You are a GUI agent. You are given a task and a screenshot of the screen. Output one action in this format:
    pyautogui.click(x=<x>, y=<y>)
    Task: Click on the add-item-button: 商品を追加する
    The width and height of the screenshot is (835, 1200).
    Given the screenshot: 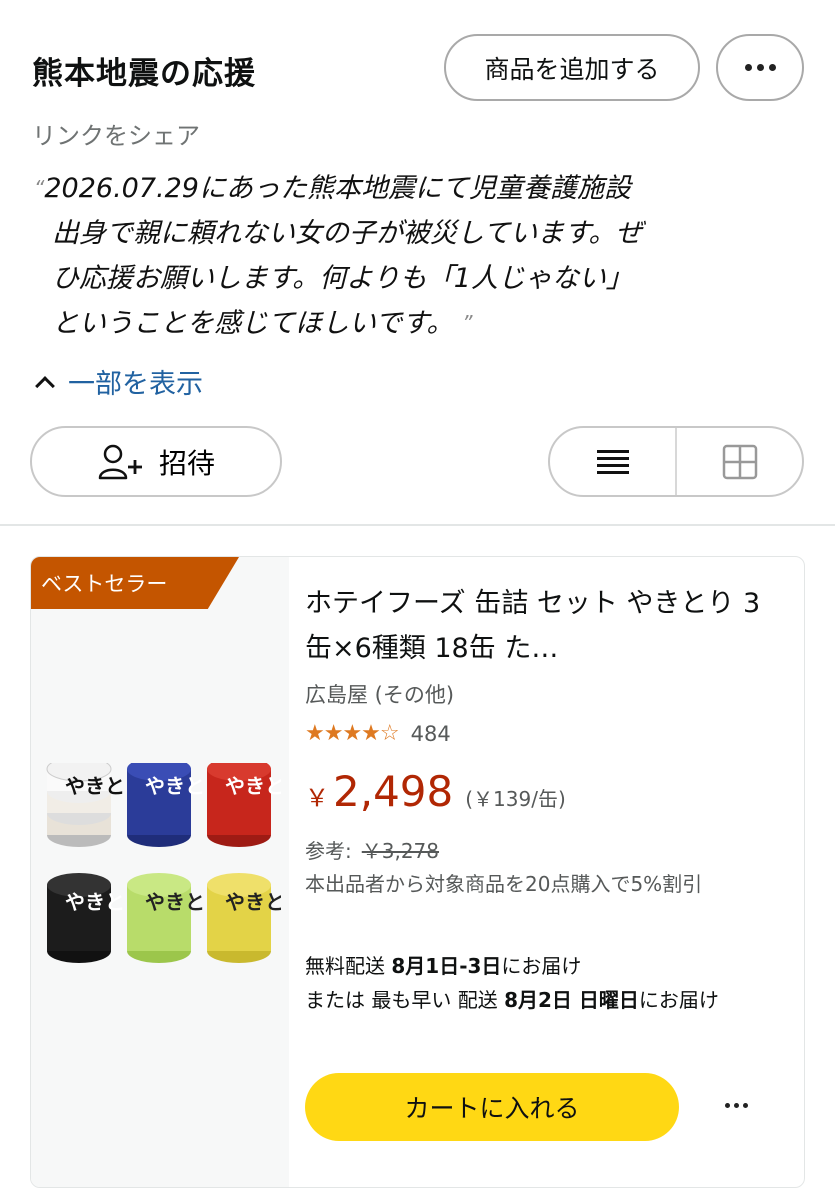 What is the action you would take?
    pyautogui.click(x=572, y=67)
    